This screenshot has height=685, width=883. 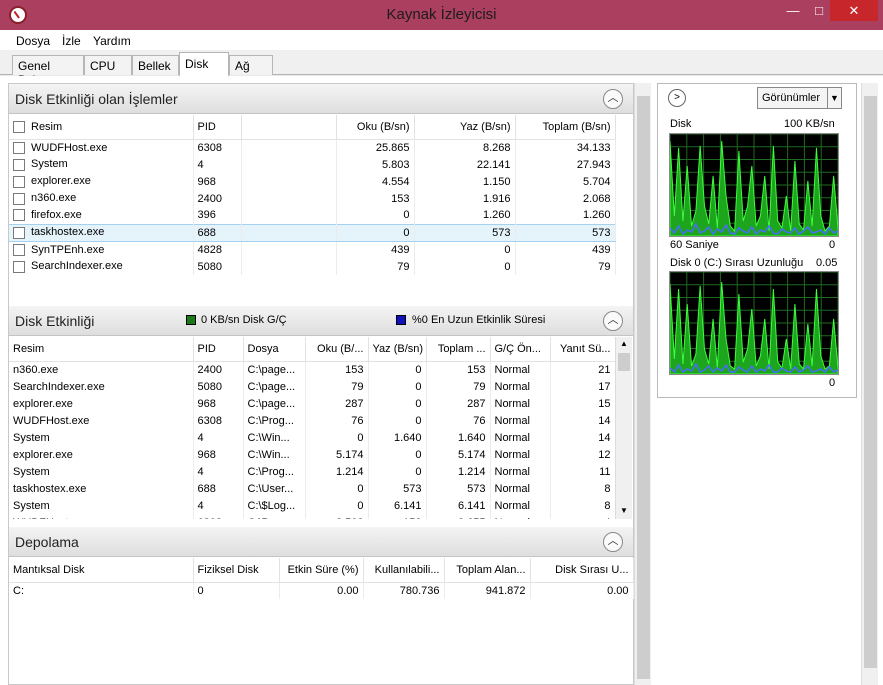 I want to click on left-pane-scrollbar, so click(x=642, y=384).